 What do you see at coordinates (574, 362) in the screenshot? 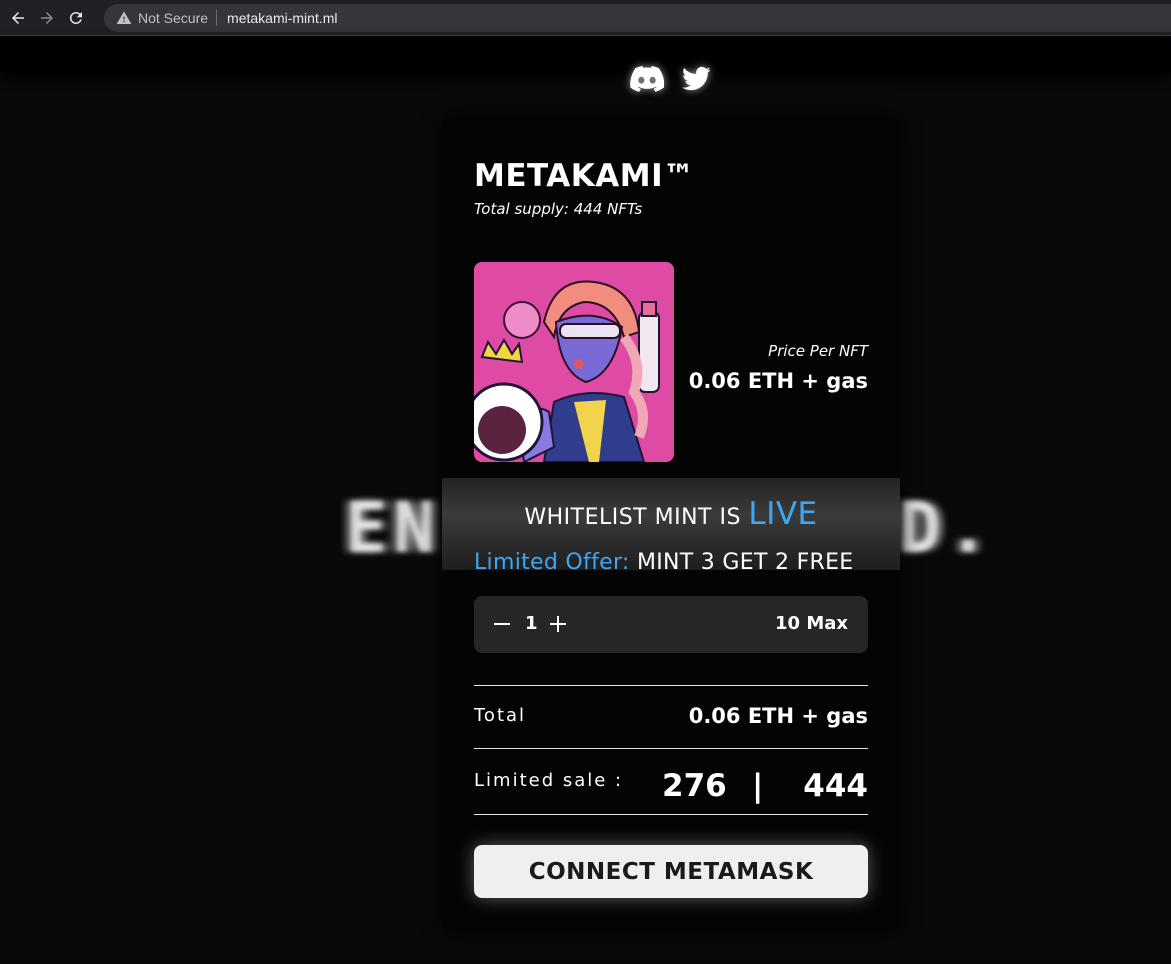
I see `nft-preview-image` at bounding box center [574, 362].